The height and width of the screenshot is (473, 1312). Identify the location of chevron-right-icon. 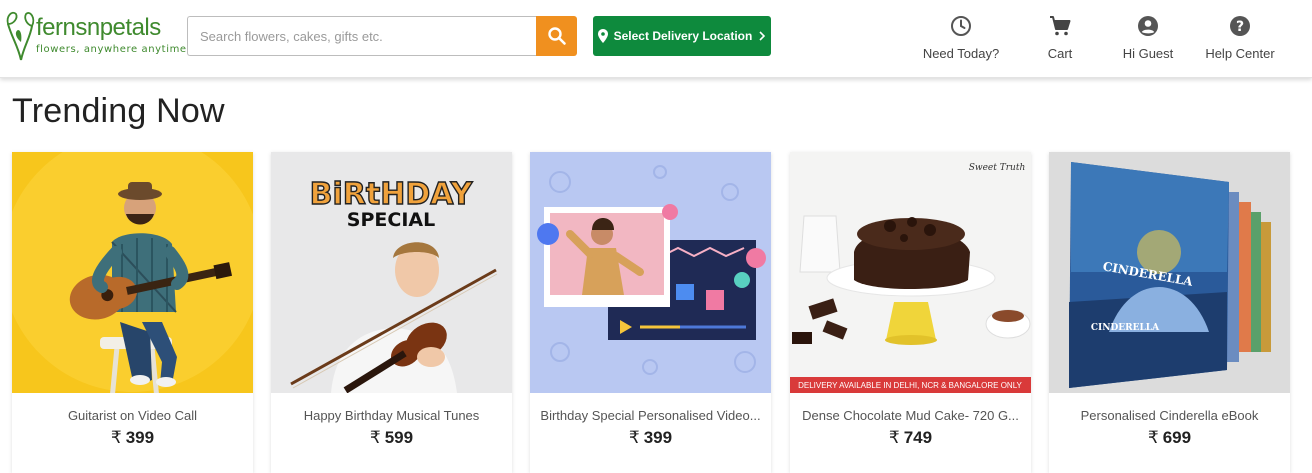
(762, 36).